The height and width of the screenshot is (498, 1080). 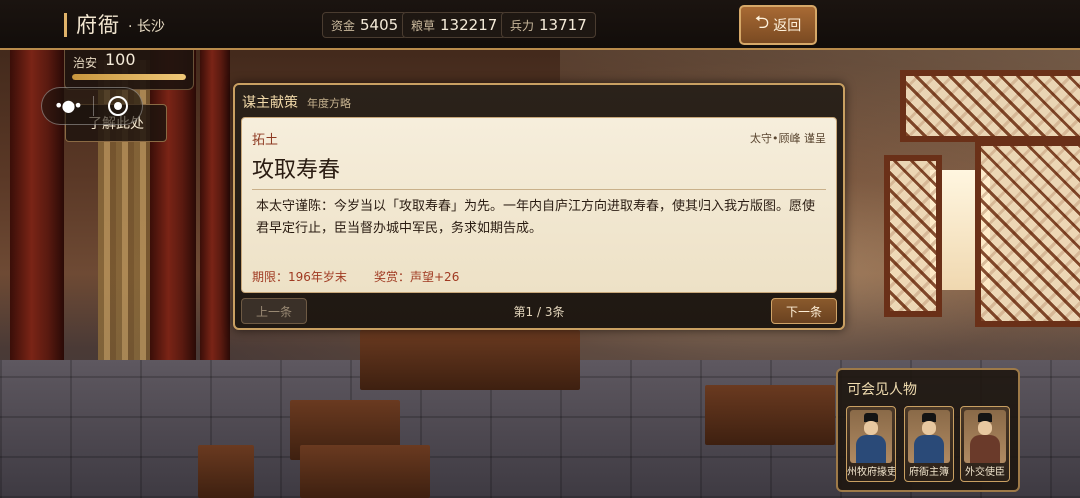 I want to click on resource-funds: 资金 5405, so click(x=365, y=25).